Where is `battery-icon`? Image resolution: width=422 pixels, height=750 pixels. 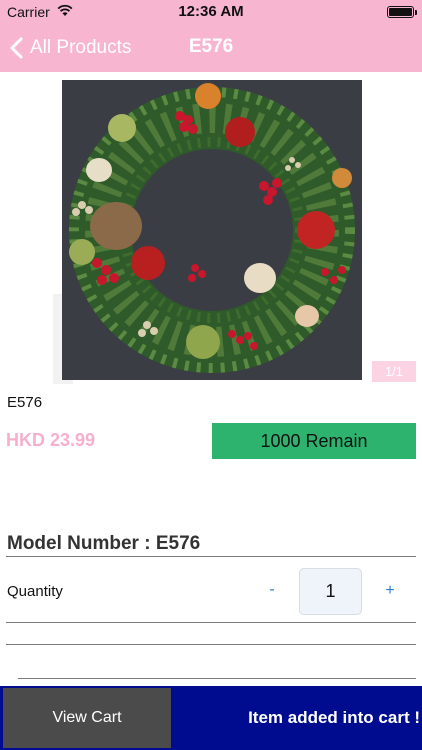 battery-icon is located at coordinates (400, 12).